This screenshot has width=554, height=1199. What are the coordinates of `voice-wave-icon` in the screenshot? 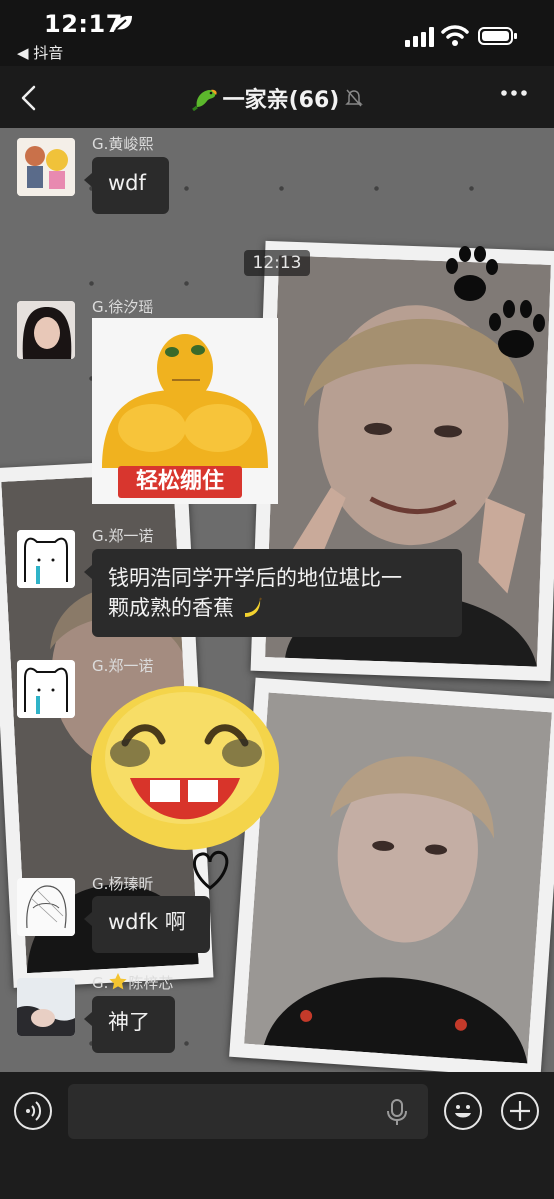 It's located at (34, 1111).